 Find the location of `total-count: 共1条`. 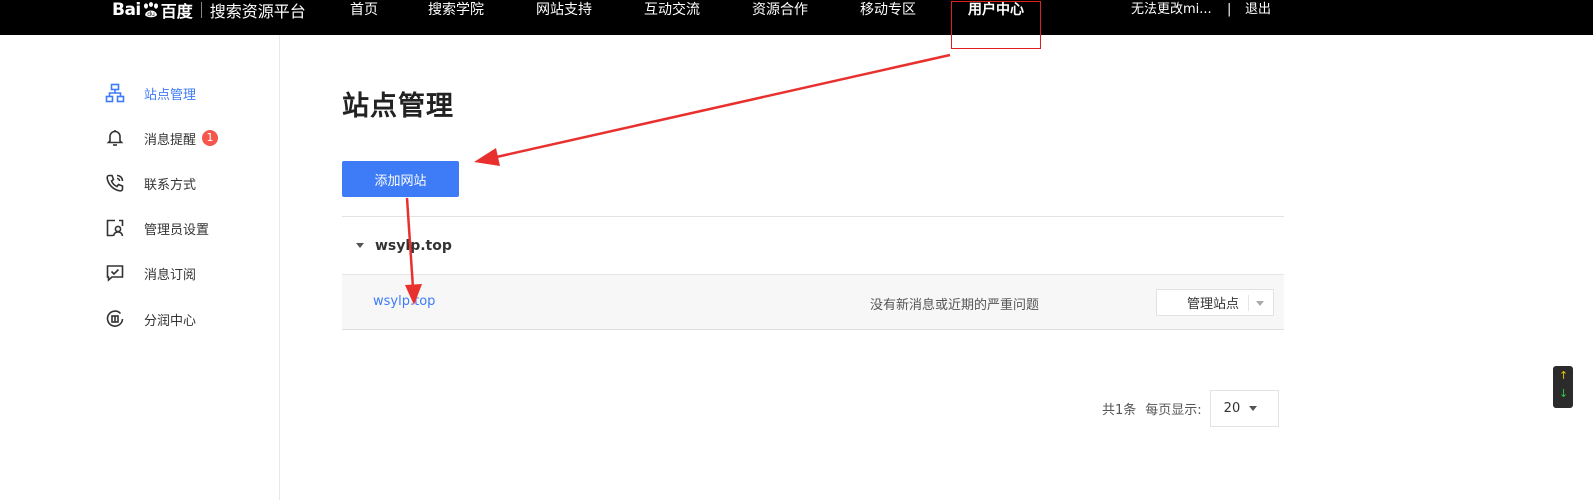

total-count: 共1条 is located at coordinates (1119, 410).